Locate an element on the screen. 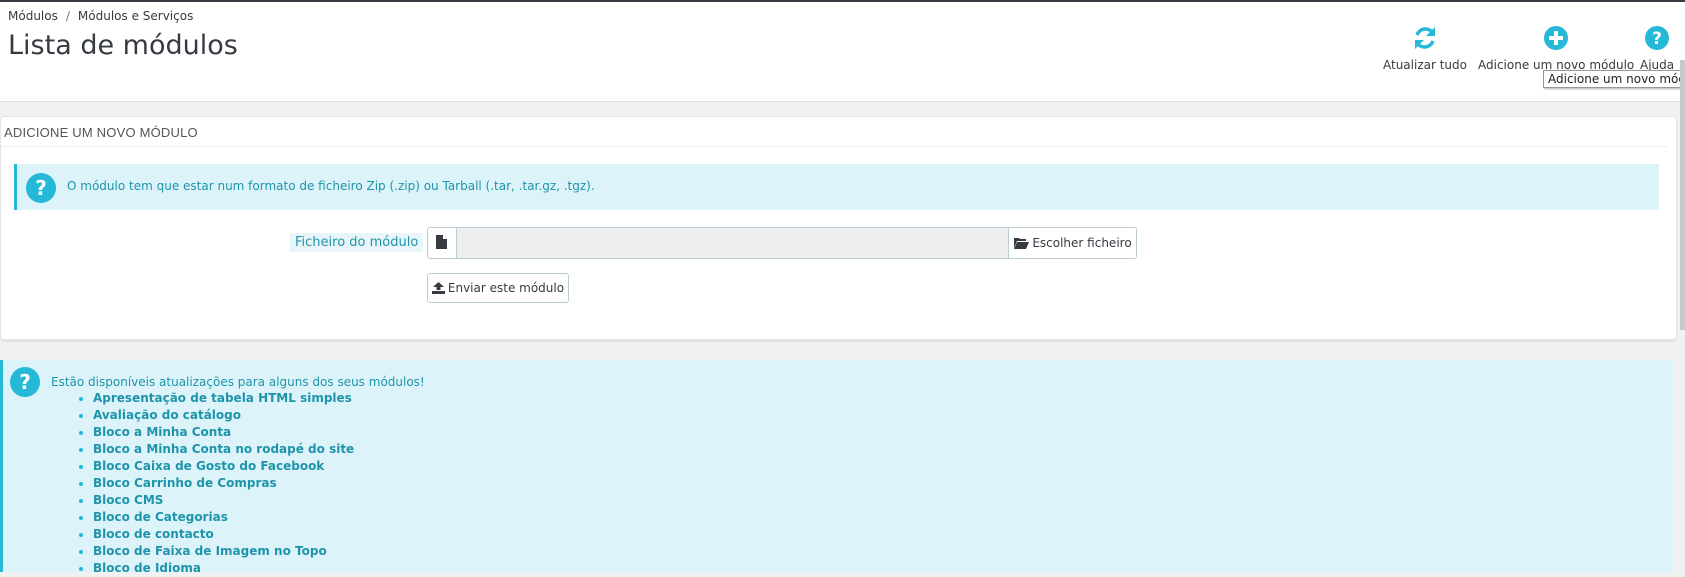  upload-icon is located at coordinates (438, 288).